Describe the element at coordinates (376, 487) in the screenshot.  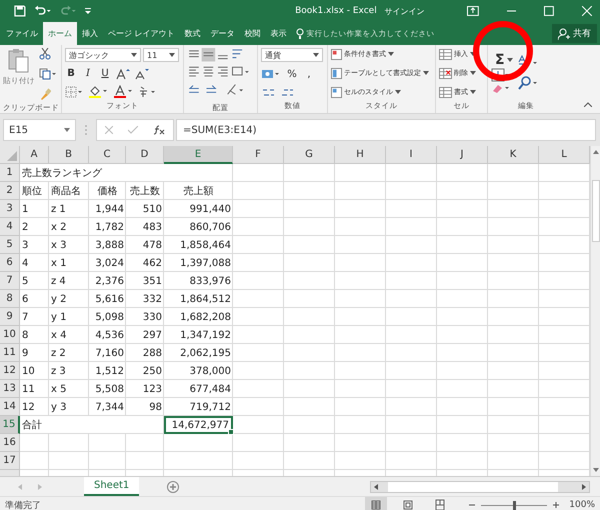
I see `scroll-left-icon` at that location.